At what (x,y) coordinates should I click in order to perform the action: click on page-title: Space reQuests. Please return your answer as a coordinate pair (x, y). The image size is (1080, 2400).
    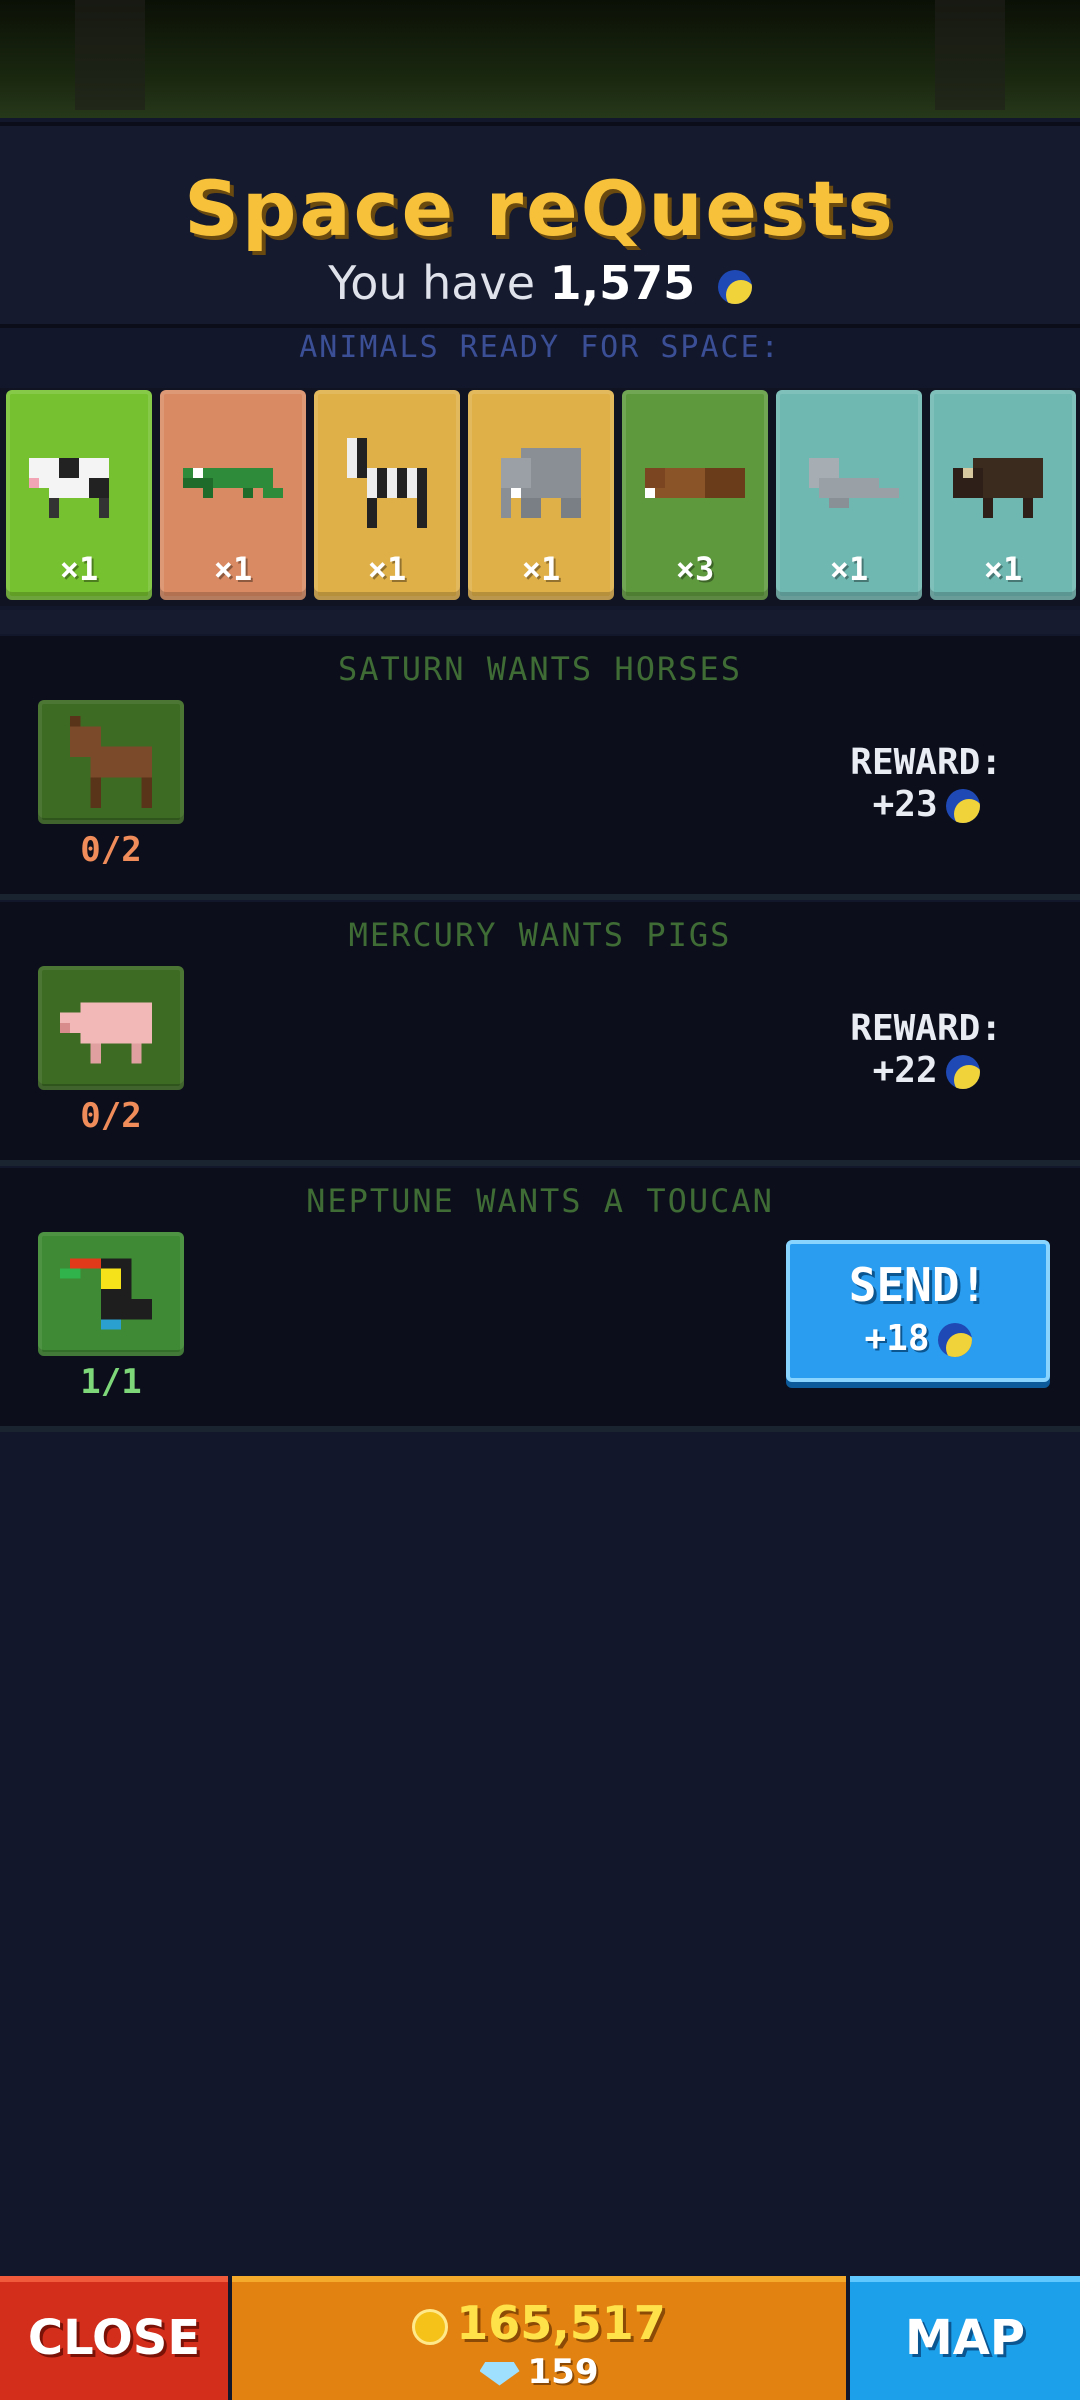
    Looking at the image, I should click on (540, 208).